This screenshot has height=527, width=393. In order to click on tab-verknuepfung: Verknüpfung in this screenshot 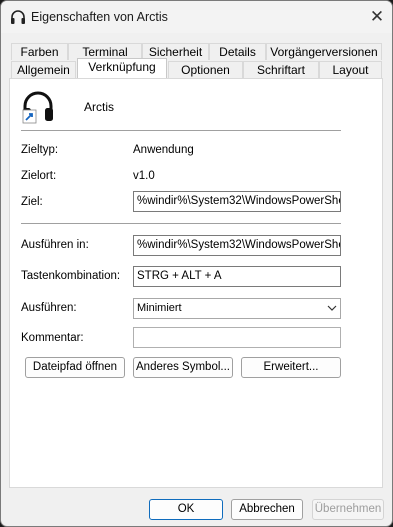, I will do `click(122, 68)`.